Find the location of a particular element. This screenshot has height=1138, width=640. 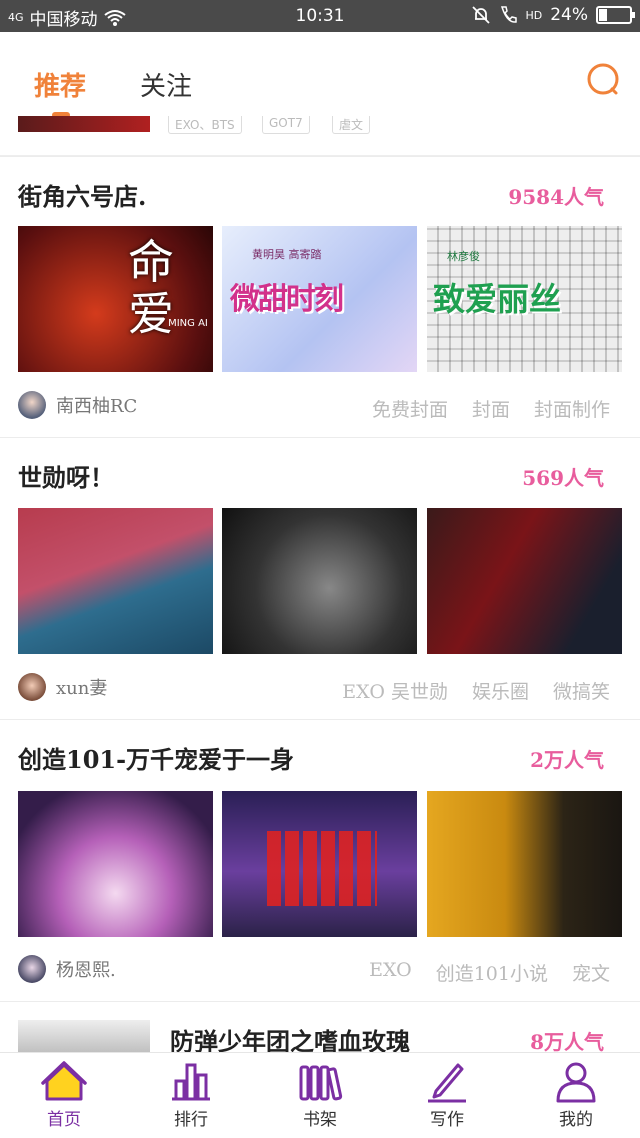

nav-label: 书架 is located at coordinates (320, 1120).